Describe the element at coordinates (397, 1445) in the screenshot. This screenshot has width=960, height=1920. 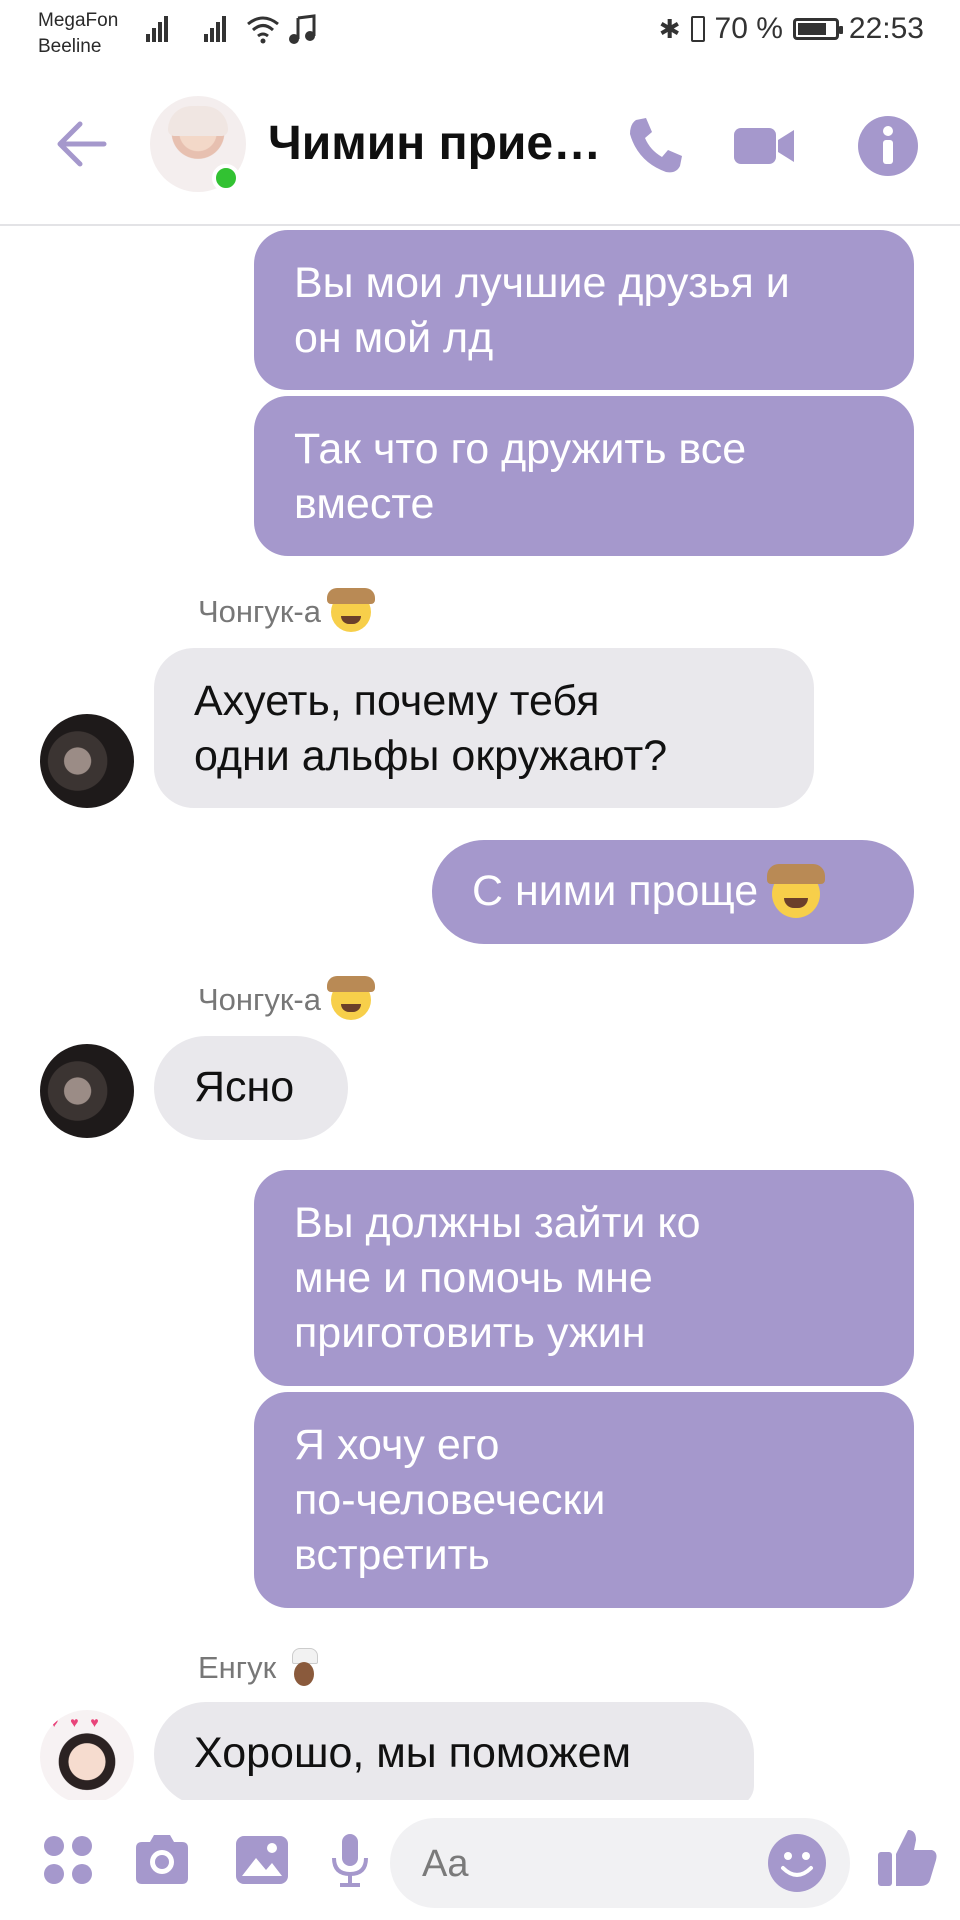
I see `message-line: Я хочу его` at that location.